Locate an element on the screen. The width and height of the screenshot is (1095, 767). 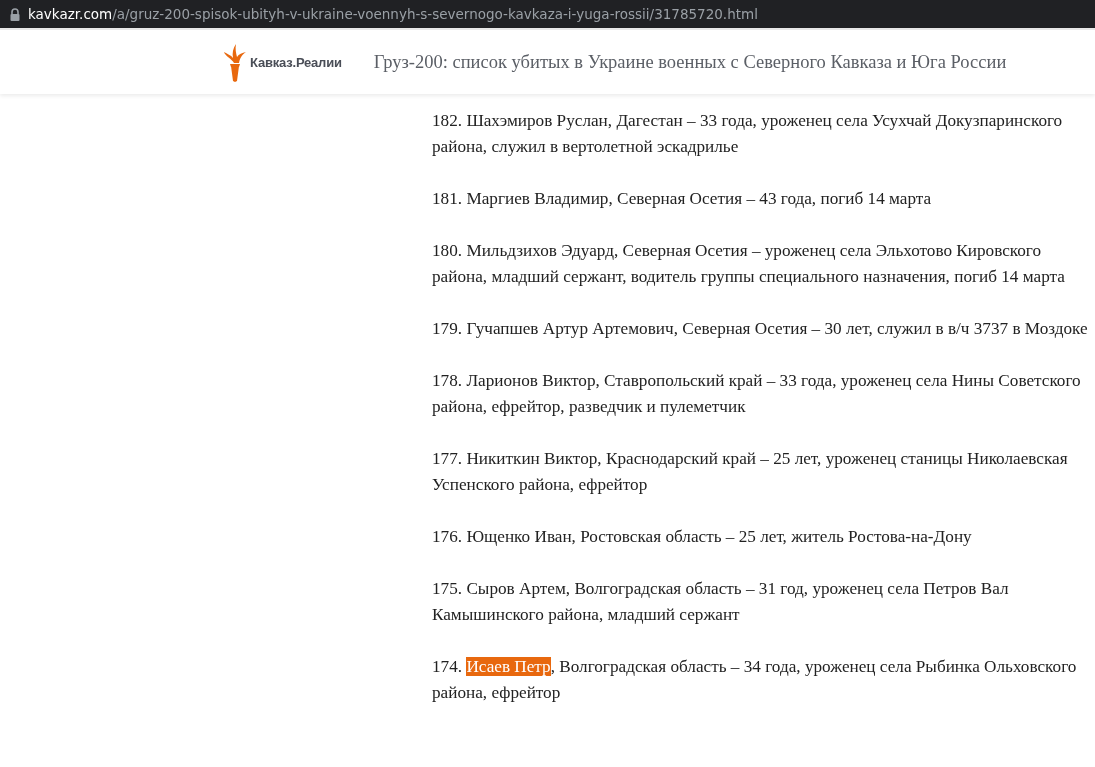
list-entry: 180. Мильдзихов Эдуард, Северная Осетия – уроженец села Эльхотово Кировского района, младший сержант, водитель группы специального назначения, погиб 14 марта is located at coordinates (749, 264).